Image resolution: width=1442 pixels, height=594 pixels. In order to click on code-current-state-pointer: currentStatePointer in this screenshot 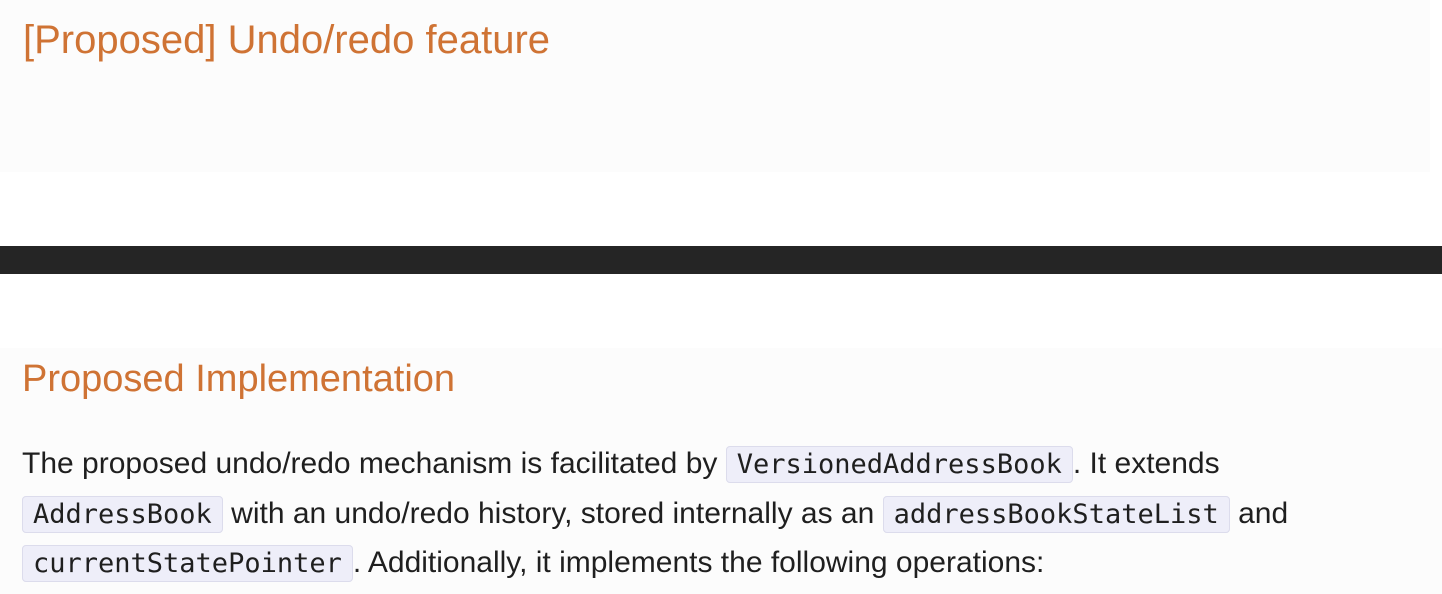, I will do `click(187, 563)`.